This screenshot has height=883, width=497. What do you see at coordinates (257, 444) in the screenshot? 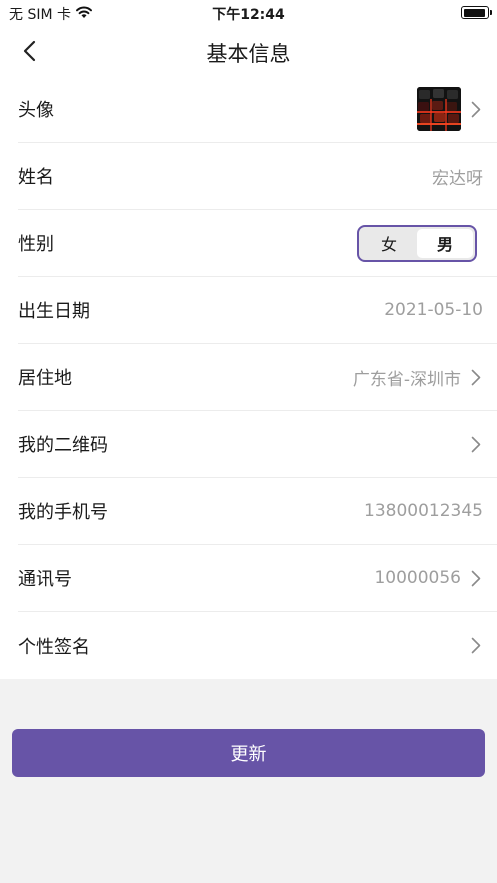
I see `row-qrcode: 我的二维码` at bounding box center [257, 444].